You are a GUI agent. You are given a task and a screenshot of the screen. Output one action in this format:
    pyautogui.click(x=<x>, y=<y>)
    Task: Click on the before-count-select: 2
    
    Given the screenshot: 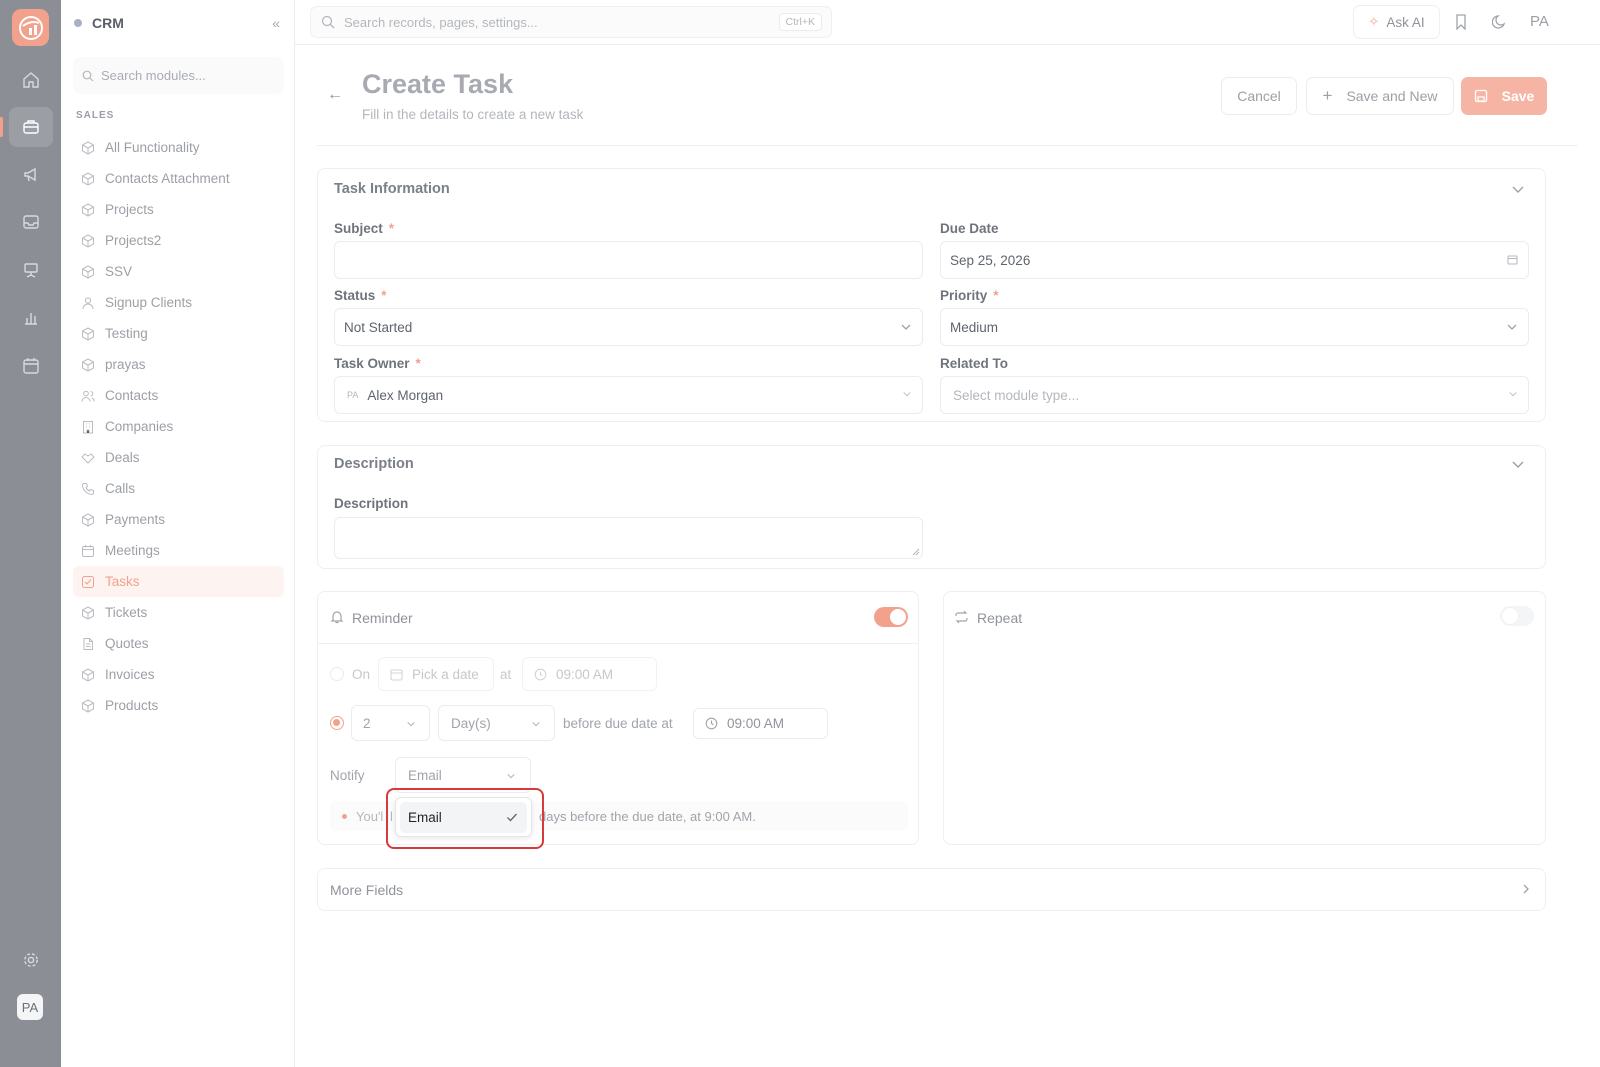 What is the action you would take?
    pyautogui.click(x=390, y=723)
    